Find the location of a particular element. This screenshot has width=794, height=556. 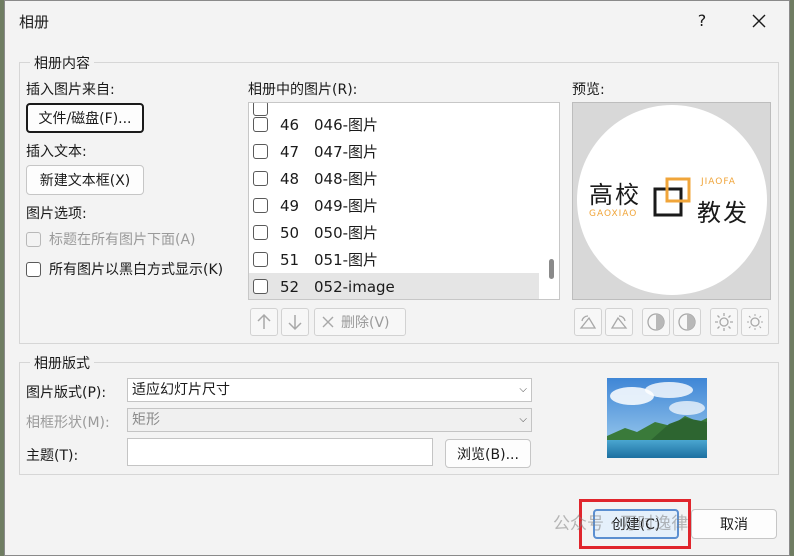

black-white-option: 所有图片以黑白方式显示(K) is located at coordinates (124, 269).